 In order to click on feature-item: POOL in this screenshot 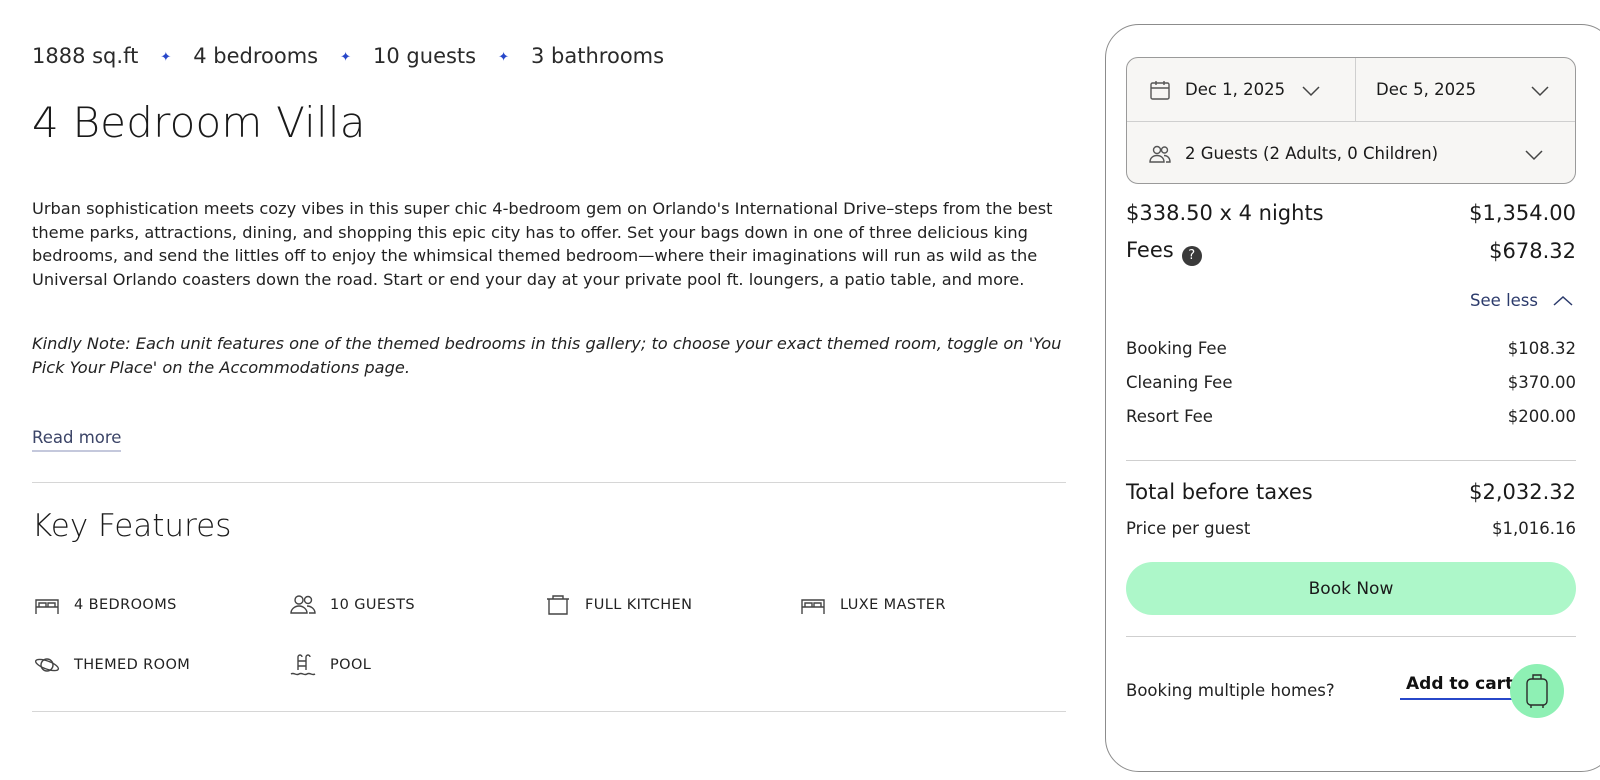, I will do `click(329, 665)`.